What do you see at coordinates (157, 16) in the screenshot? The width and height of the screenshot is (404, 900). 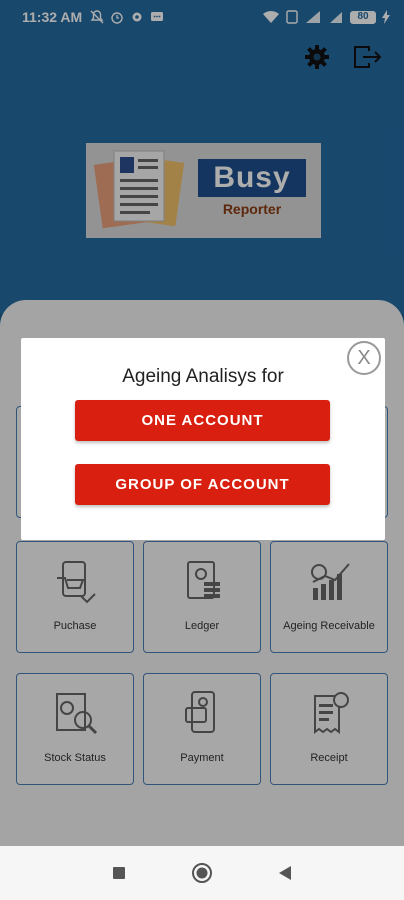 I see `message-icon` at bounding box center [157, 16].